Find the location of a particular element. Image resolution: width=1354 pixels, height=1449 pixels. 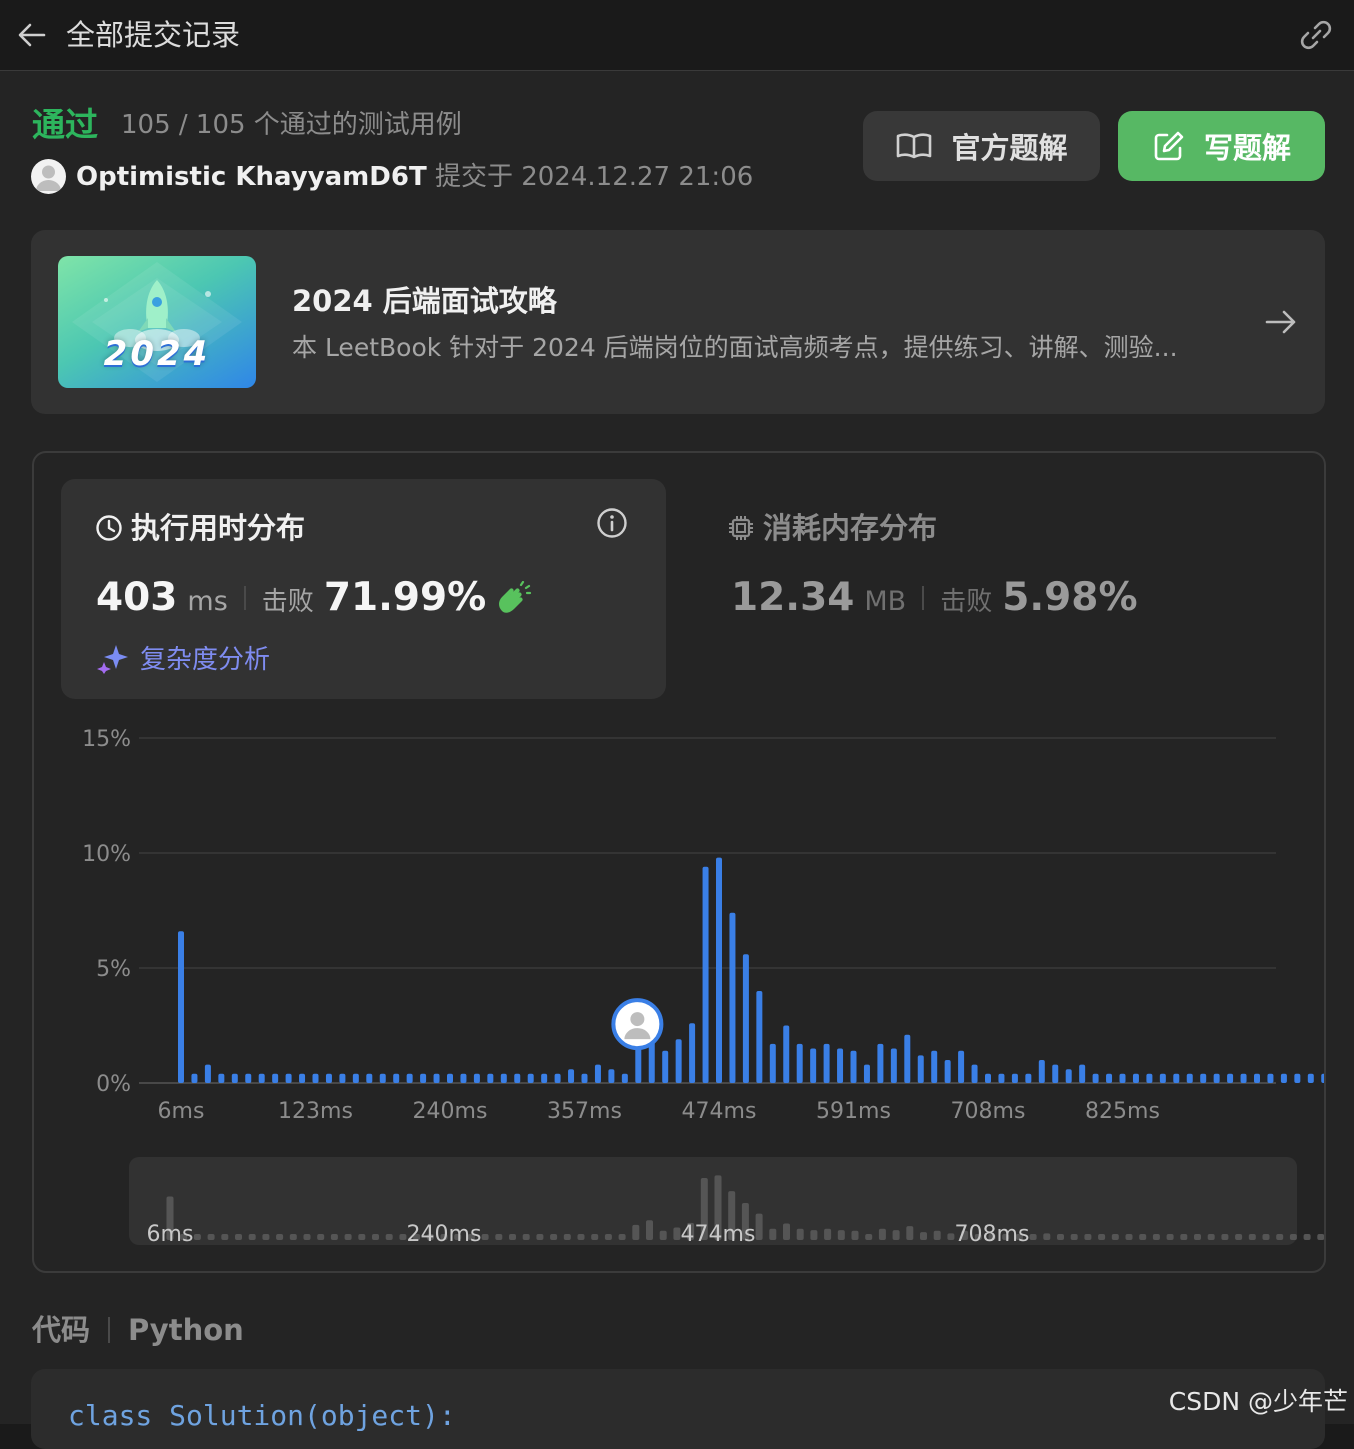

code-block: class Solution(object): is located at coordinates (678, 1409).